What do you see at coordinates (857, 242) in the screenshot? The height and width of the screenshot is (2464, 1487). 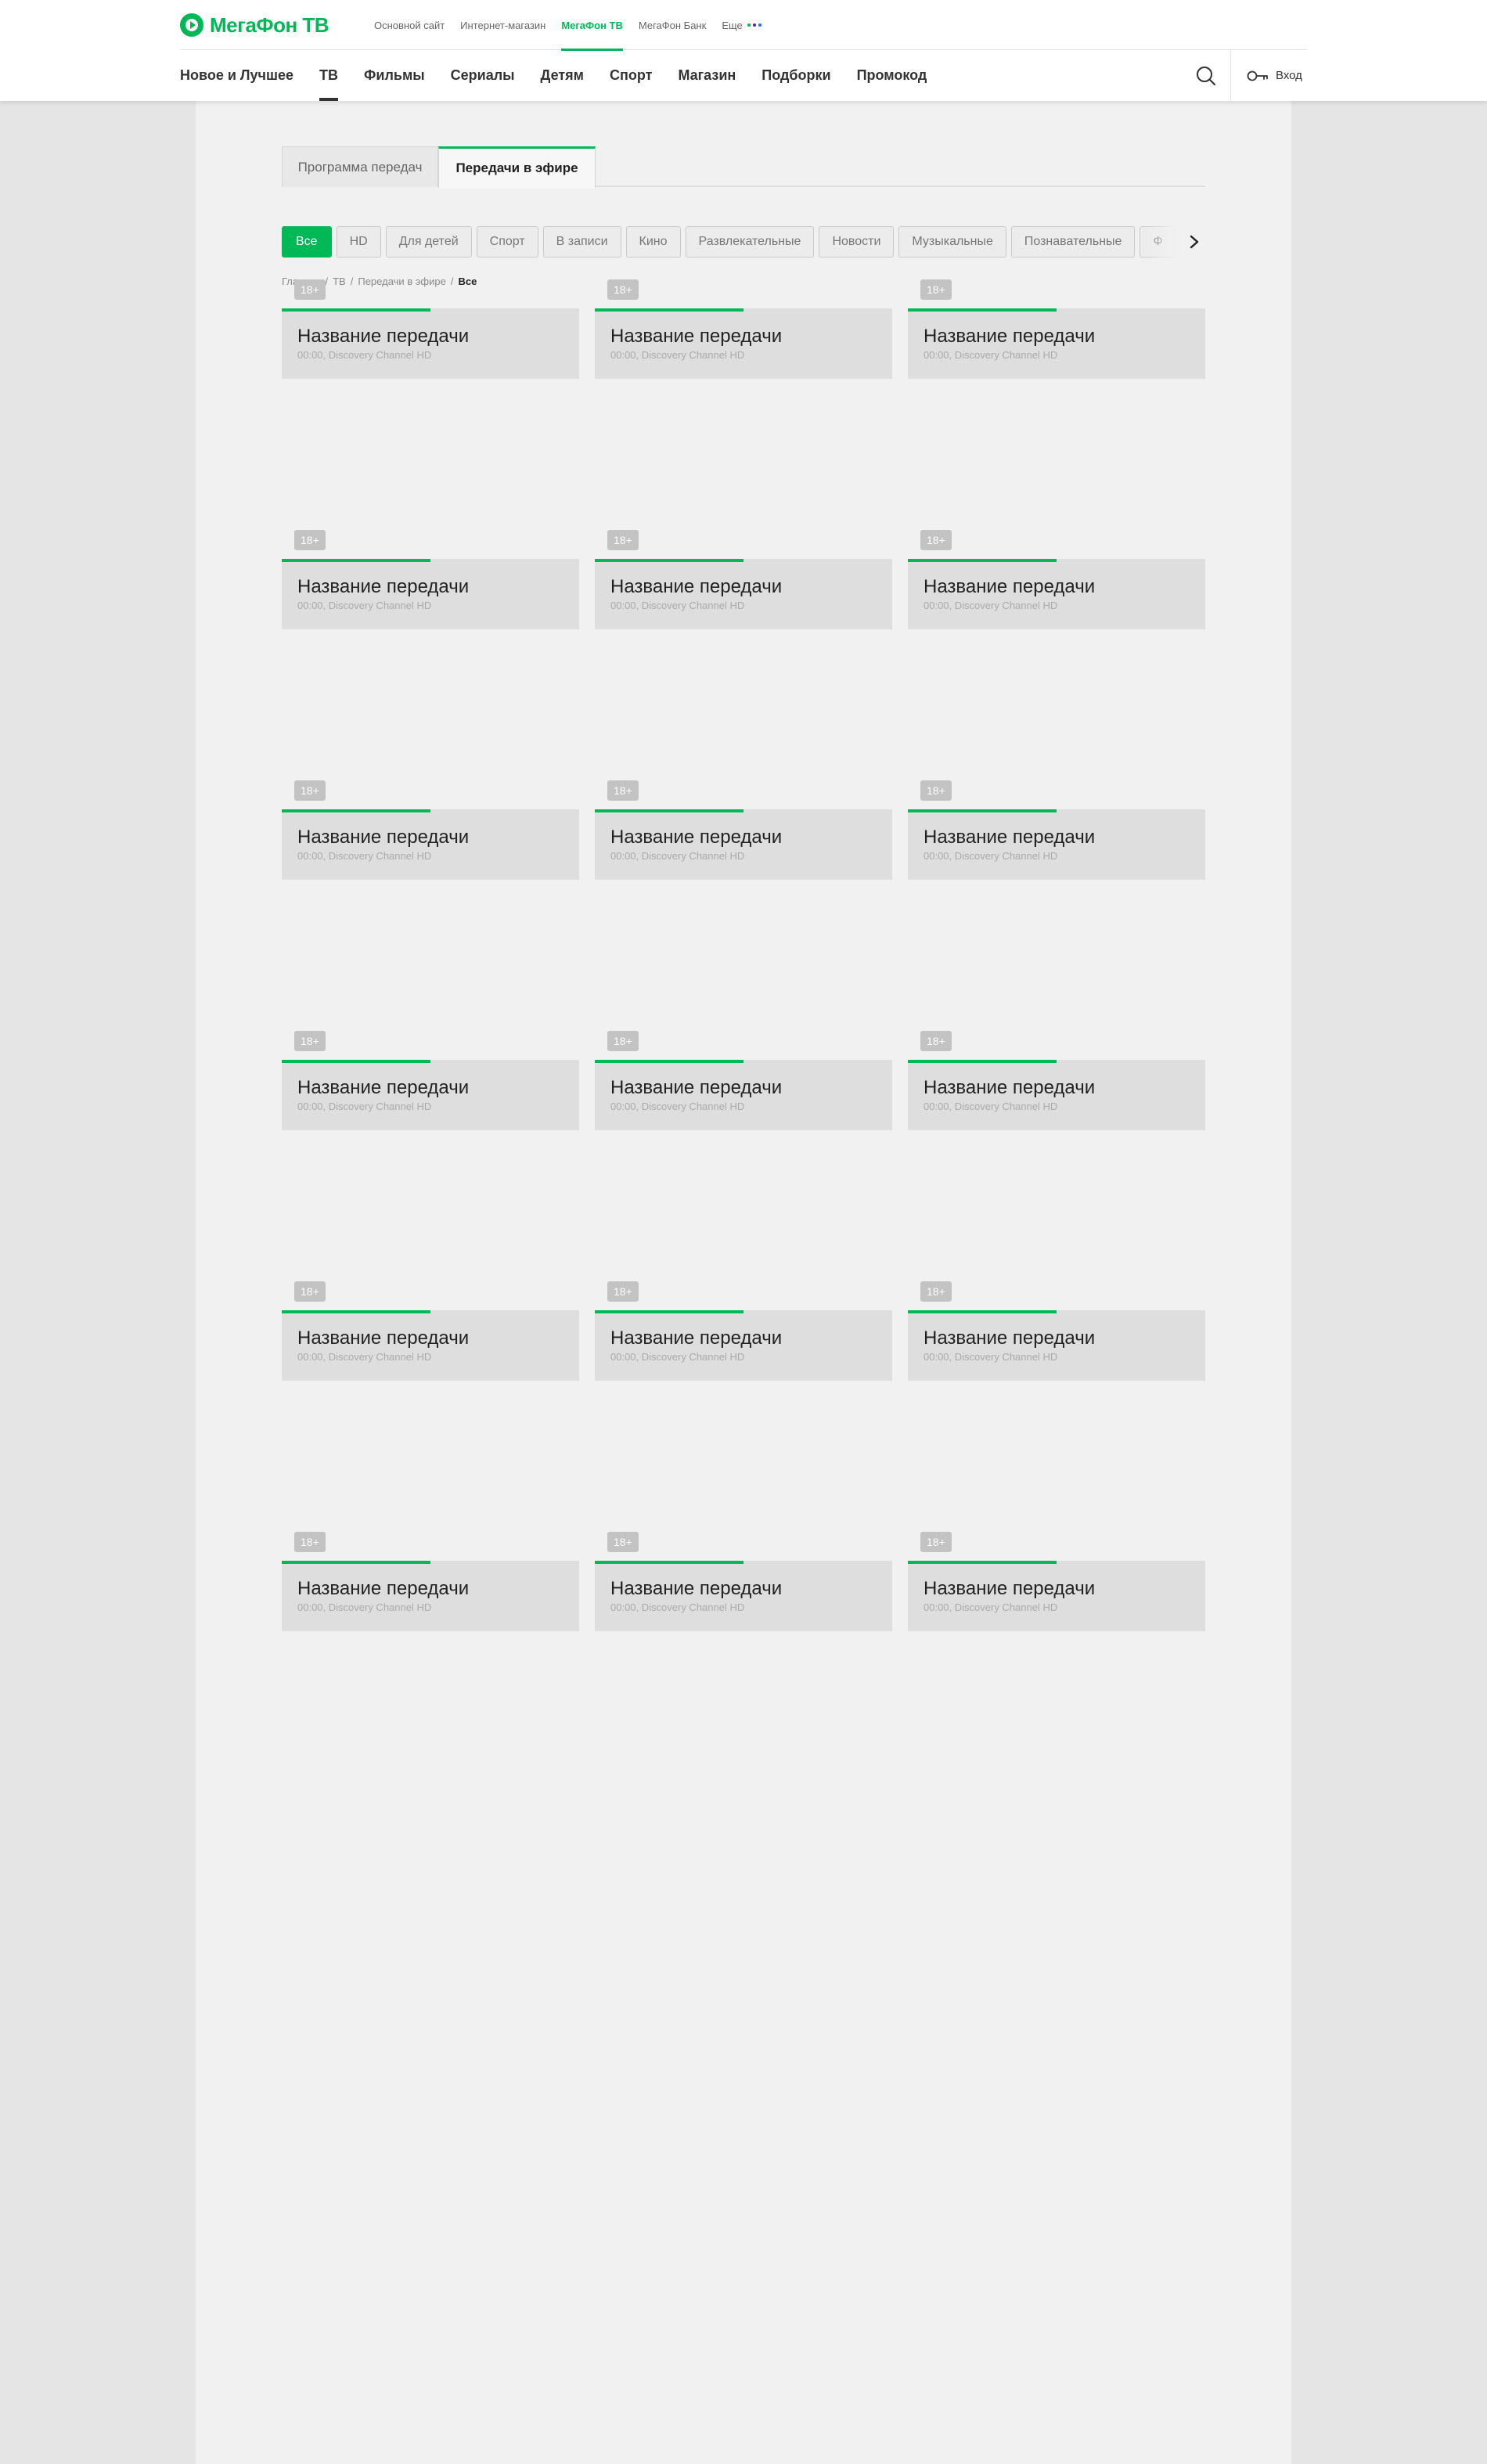 I see `filter-chip: Новости` at bounding box center [857, 242].